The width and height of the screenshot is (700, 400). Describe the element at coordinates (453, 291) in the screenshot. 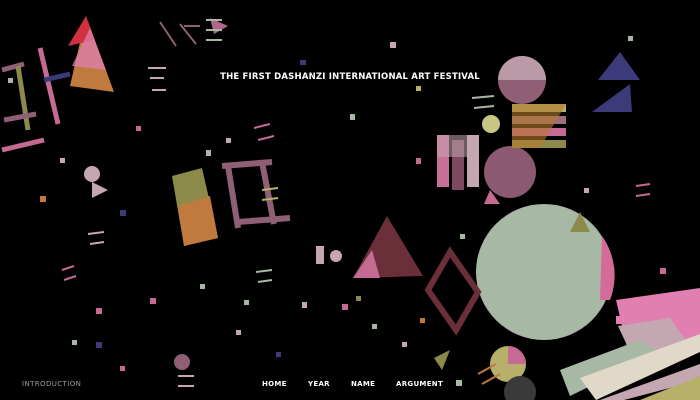

I see `maroon-diamond-outline` at that location.